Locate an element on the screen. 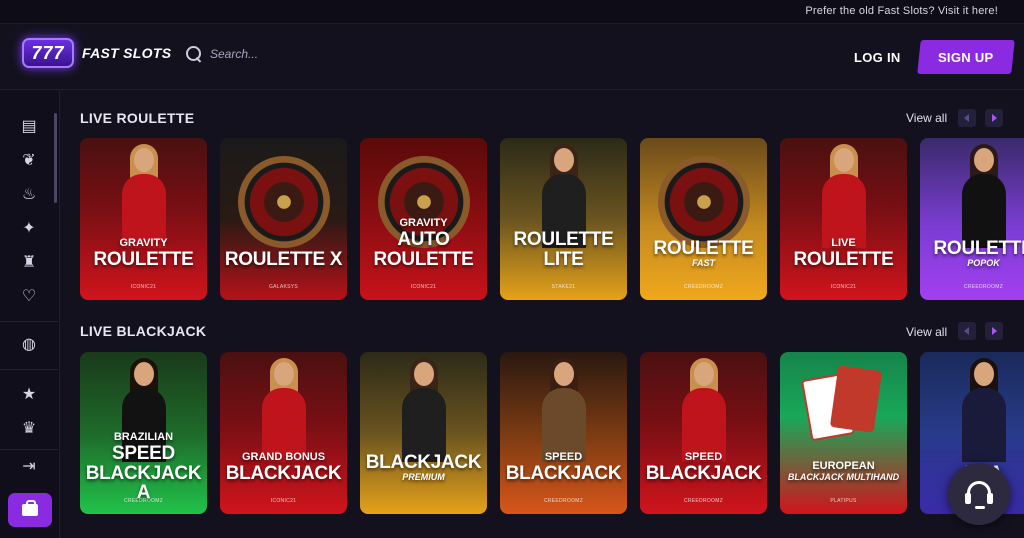  game-card: ROULETTE X GALAKSYS is located at coordinates (283, 219).